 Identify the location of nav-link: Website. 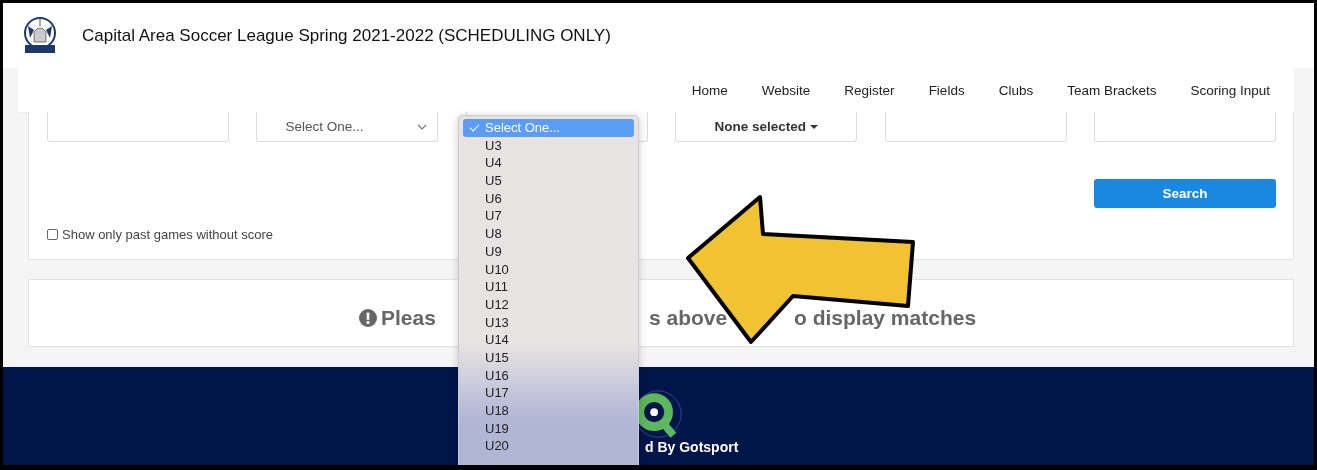
(786, 90).